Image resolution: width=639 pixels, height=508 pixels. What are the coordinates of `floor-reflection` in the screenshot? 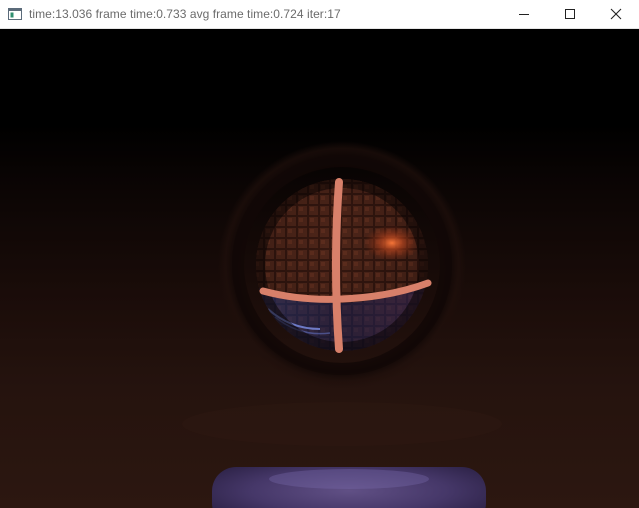 It's located at (342, 424).